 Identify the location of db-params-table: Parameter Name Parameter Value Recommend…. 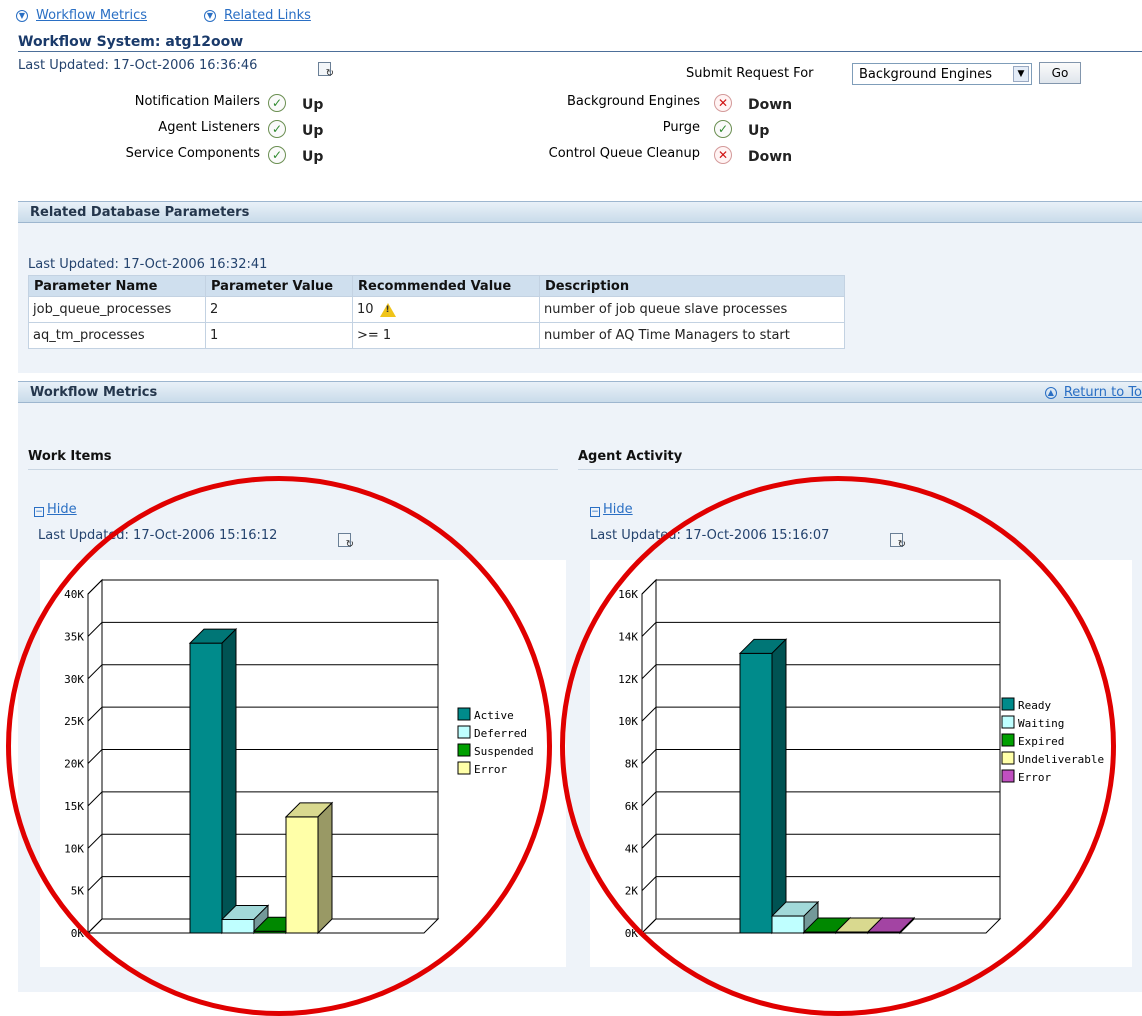
(436, 312).